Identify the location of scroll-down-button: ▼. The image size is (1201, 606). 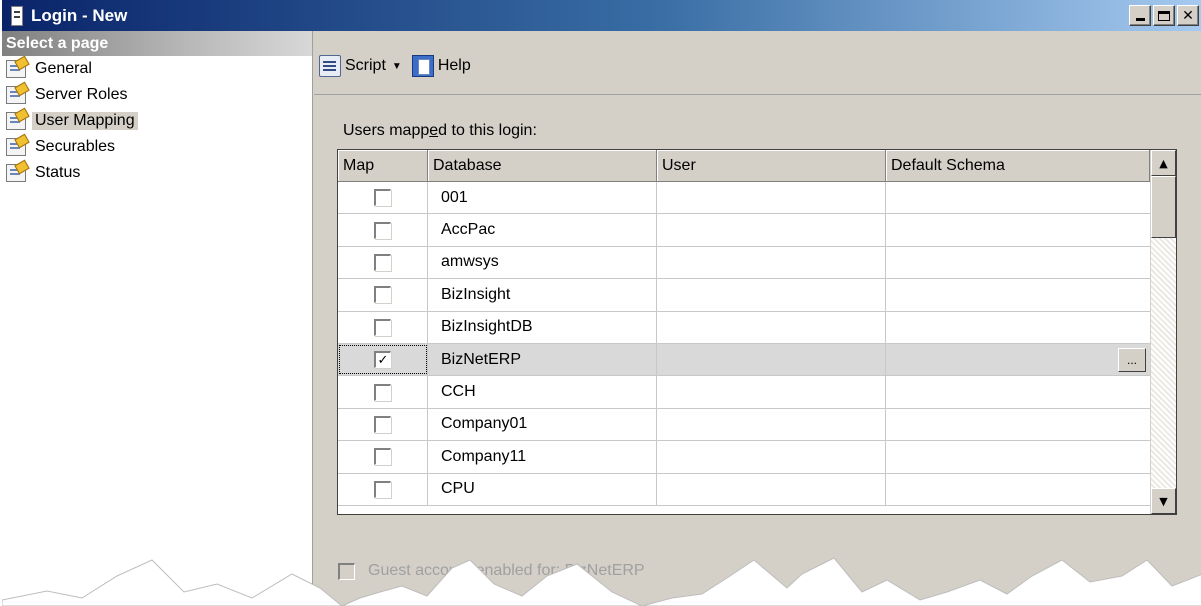
(1163, 501).